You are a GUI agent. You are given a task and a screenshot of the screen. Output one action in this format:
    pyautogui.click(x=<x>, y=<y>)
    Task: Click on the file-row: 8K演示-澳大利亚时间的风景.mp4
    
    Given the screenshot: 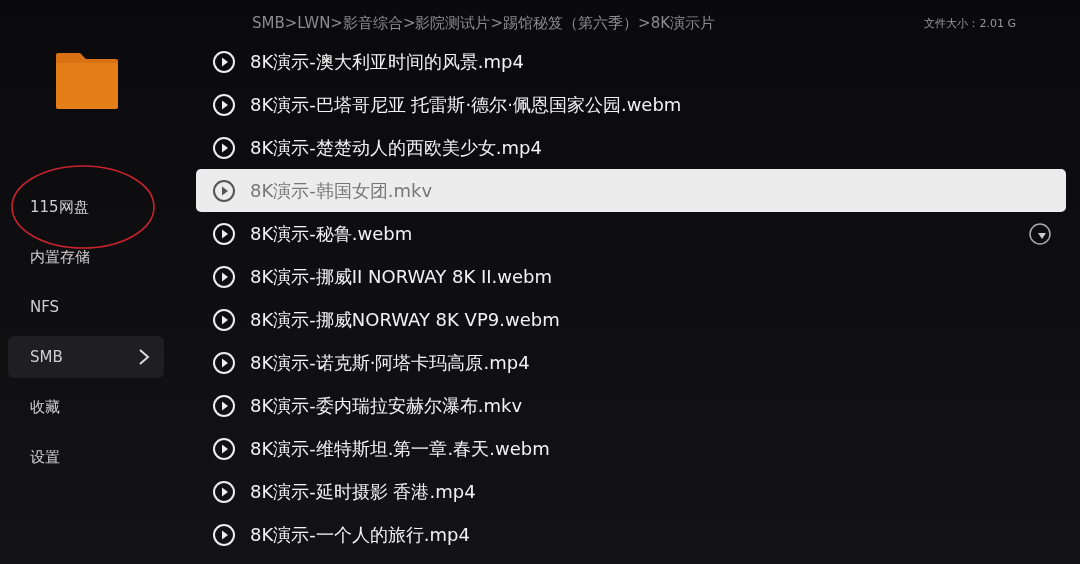 What is the action you would take?
    pyautogui.click(x=631, y=61)
    